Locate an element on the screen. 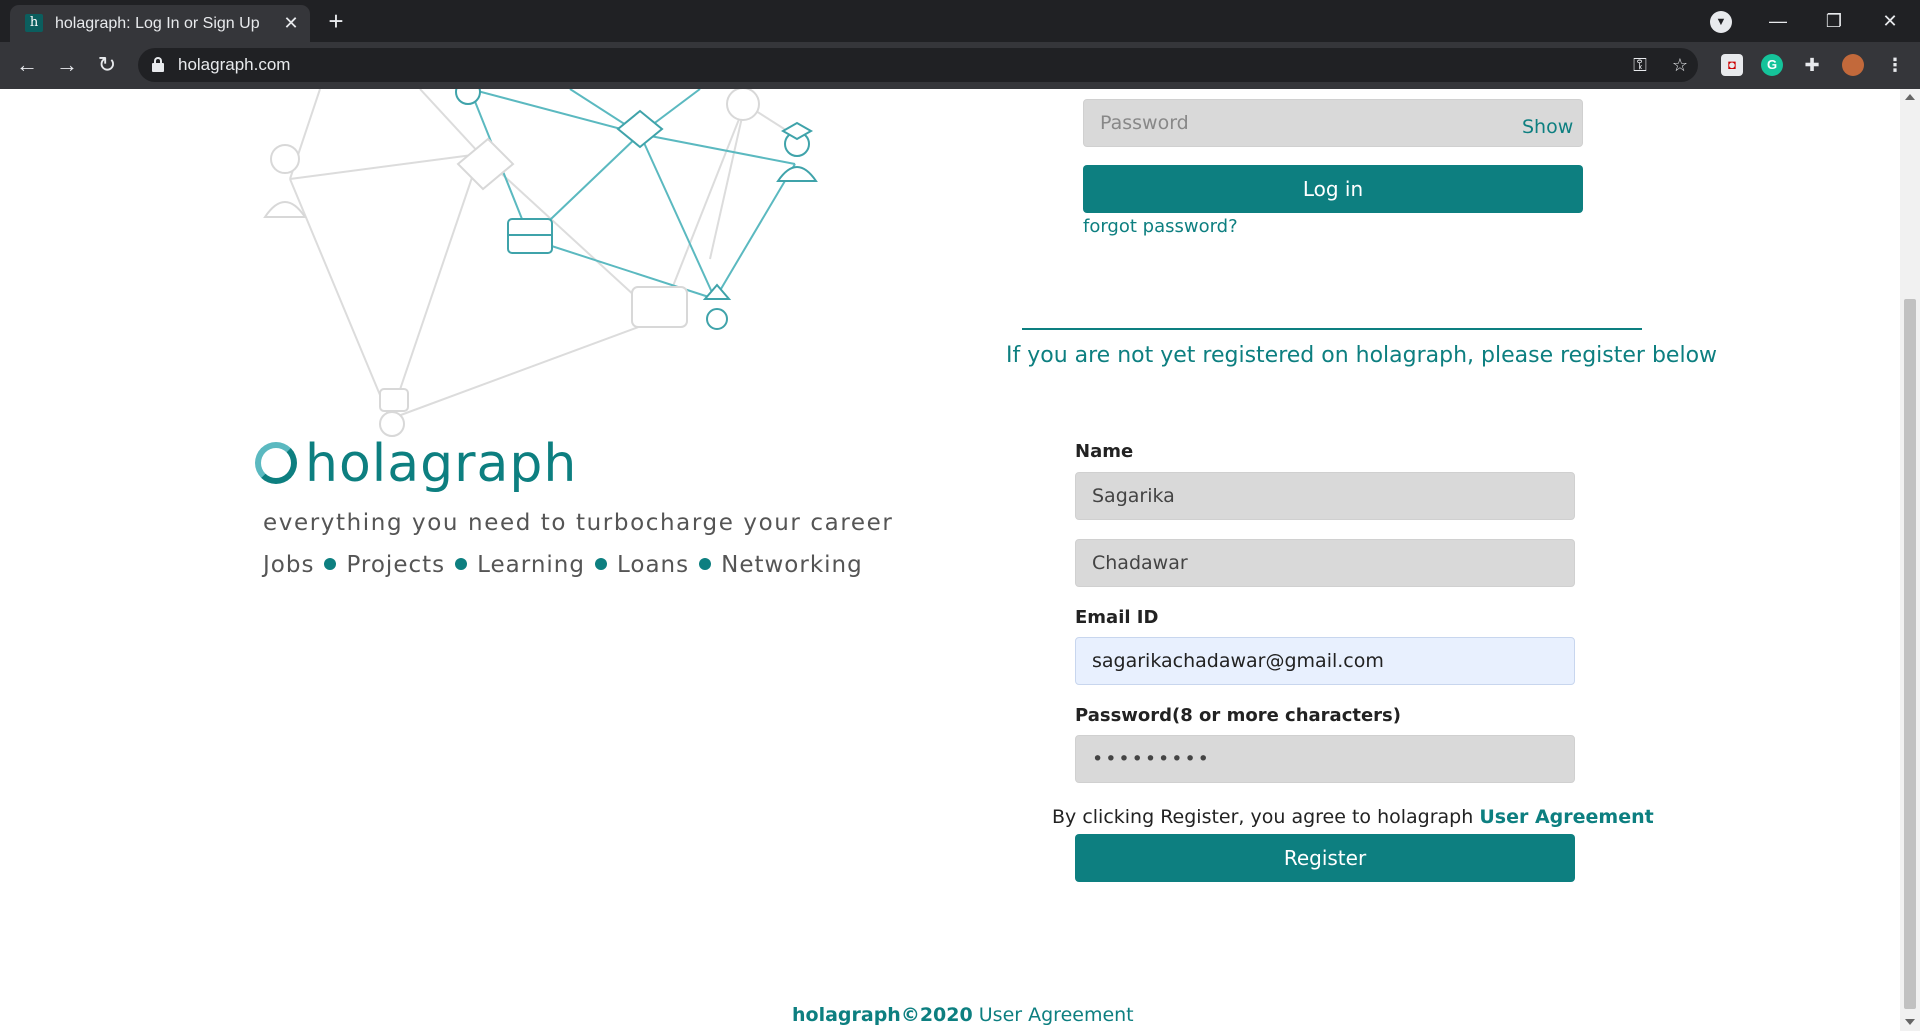  last-name-input: Chadawar is located at coordinates (1325, 563).